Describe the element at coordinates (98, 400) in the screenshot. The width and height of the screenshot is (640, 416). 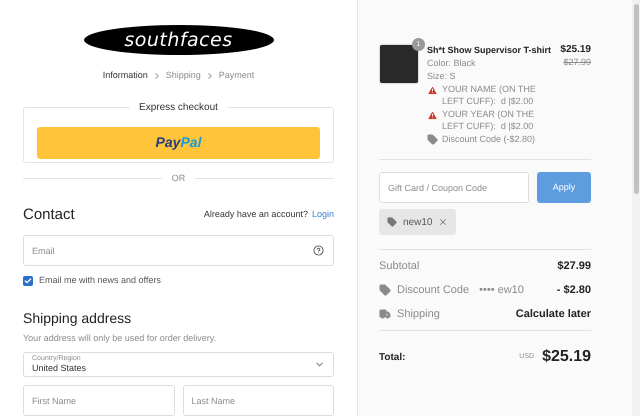
I see `first-name-field: First Name` at that location.